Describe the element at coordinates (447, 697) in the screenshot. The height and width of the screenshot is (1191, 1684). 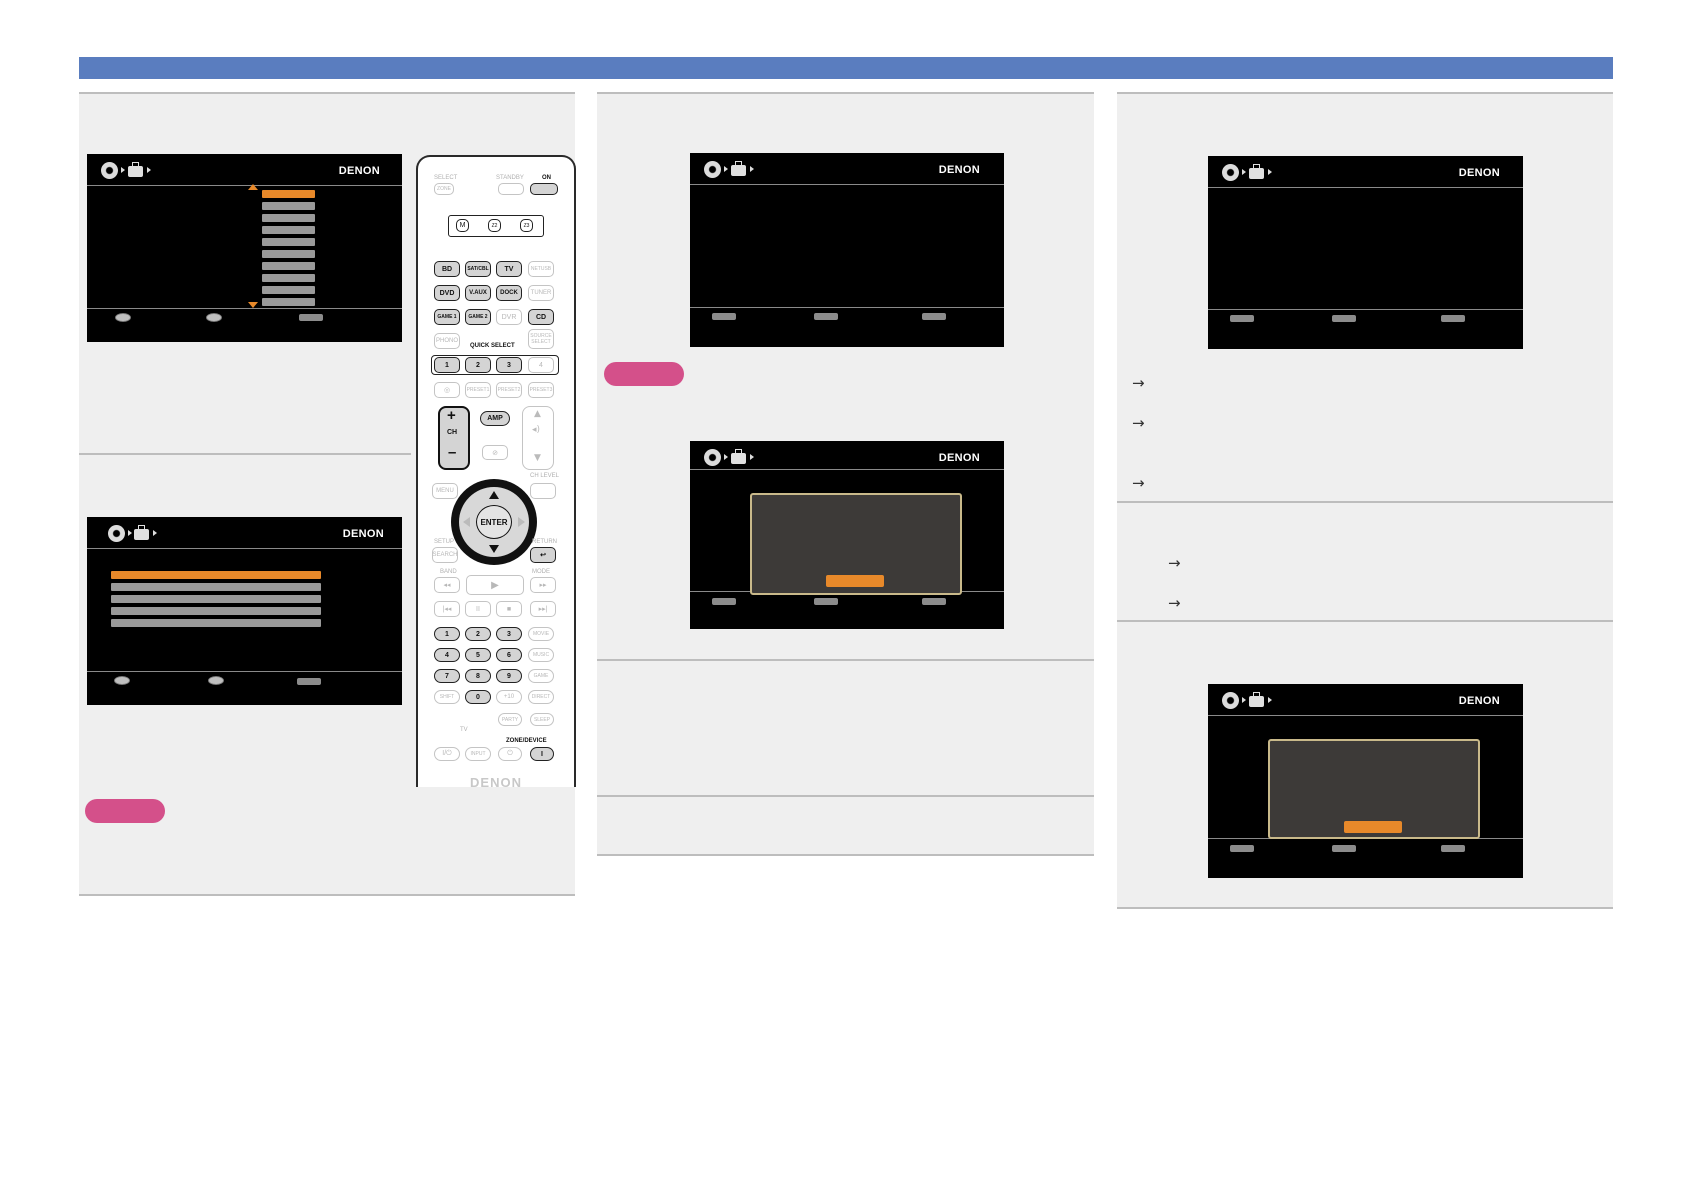
I see `shift-button: SHIFT` at that location.